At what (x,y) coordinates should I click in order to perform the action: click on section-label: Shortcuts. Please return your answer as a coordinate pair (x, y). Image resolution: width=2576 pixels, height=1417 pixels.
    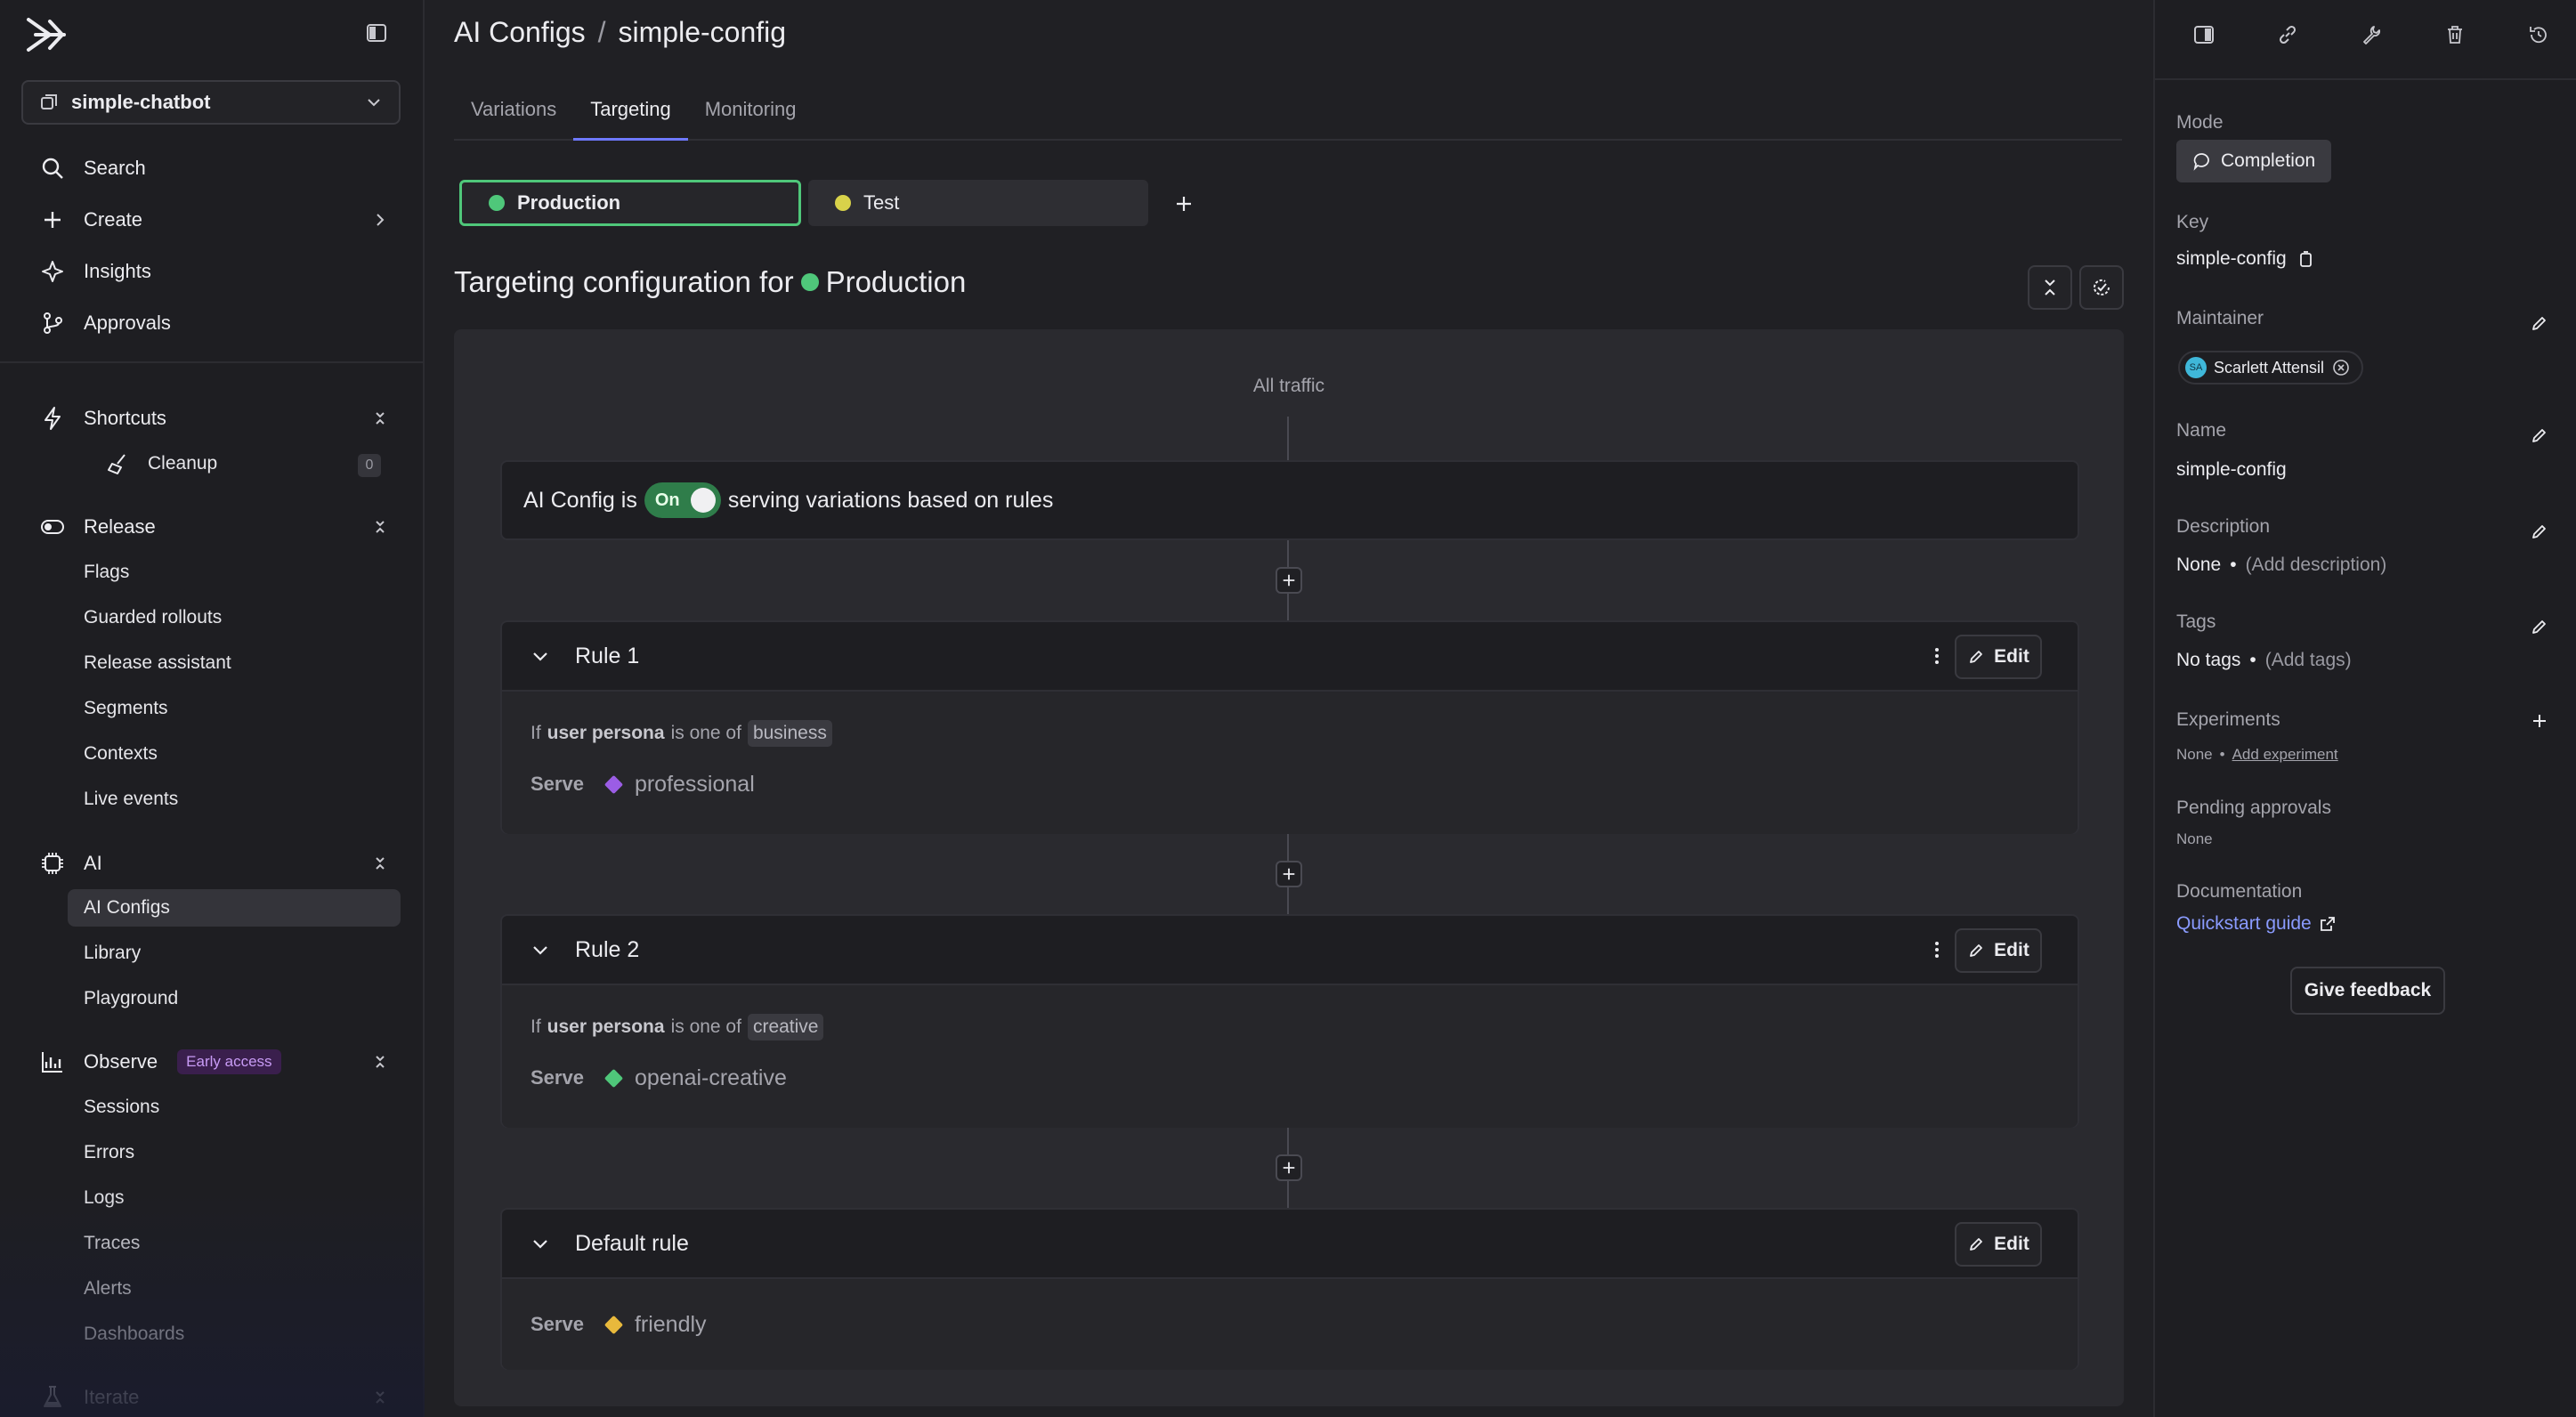
    Looking at the image, I should click on (125, 418).